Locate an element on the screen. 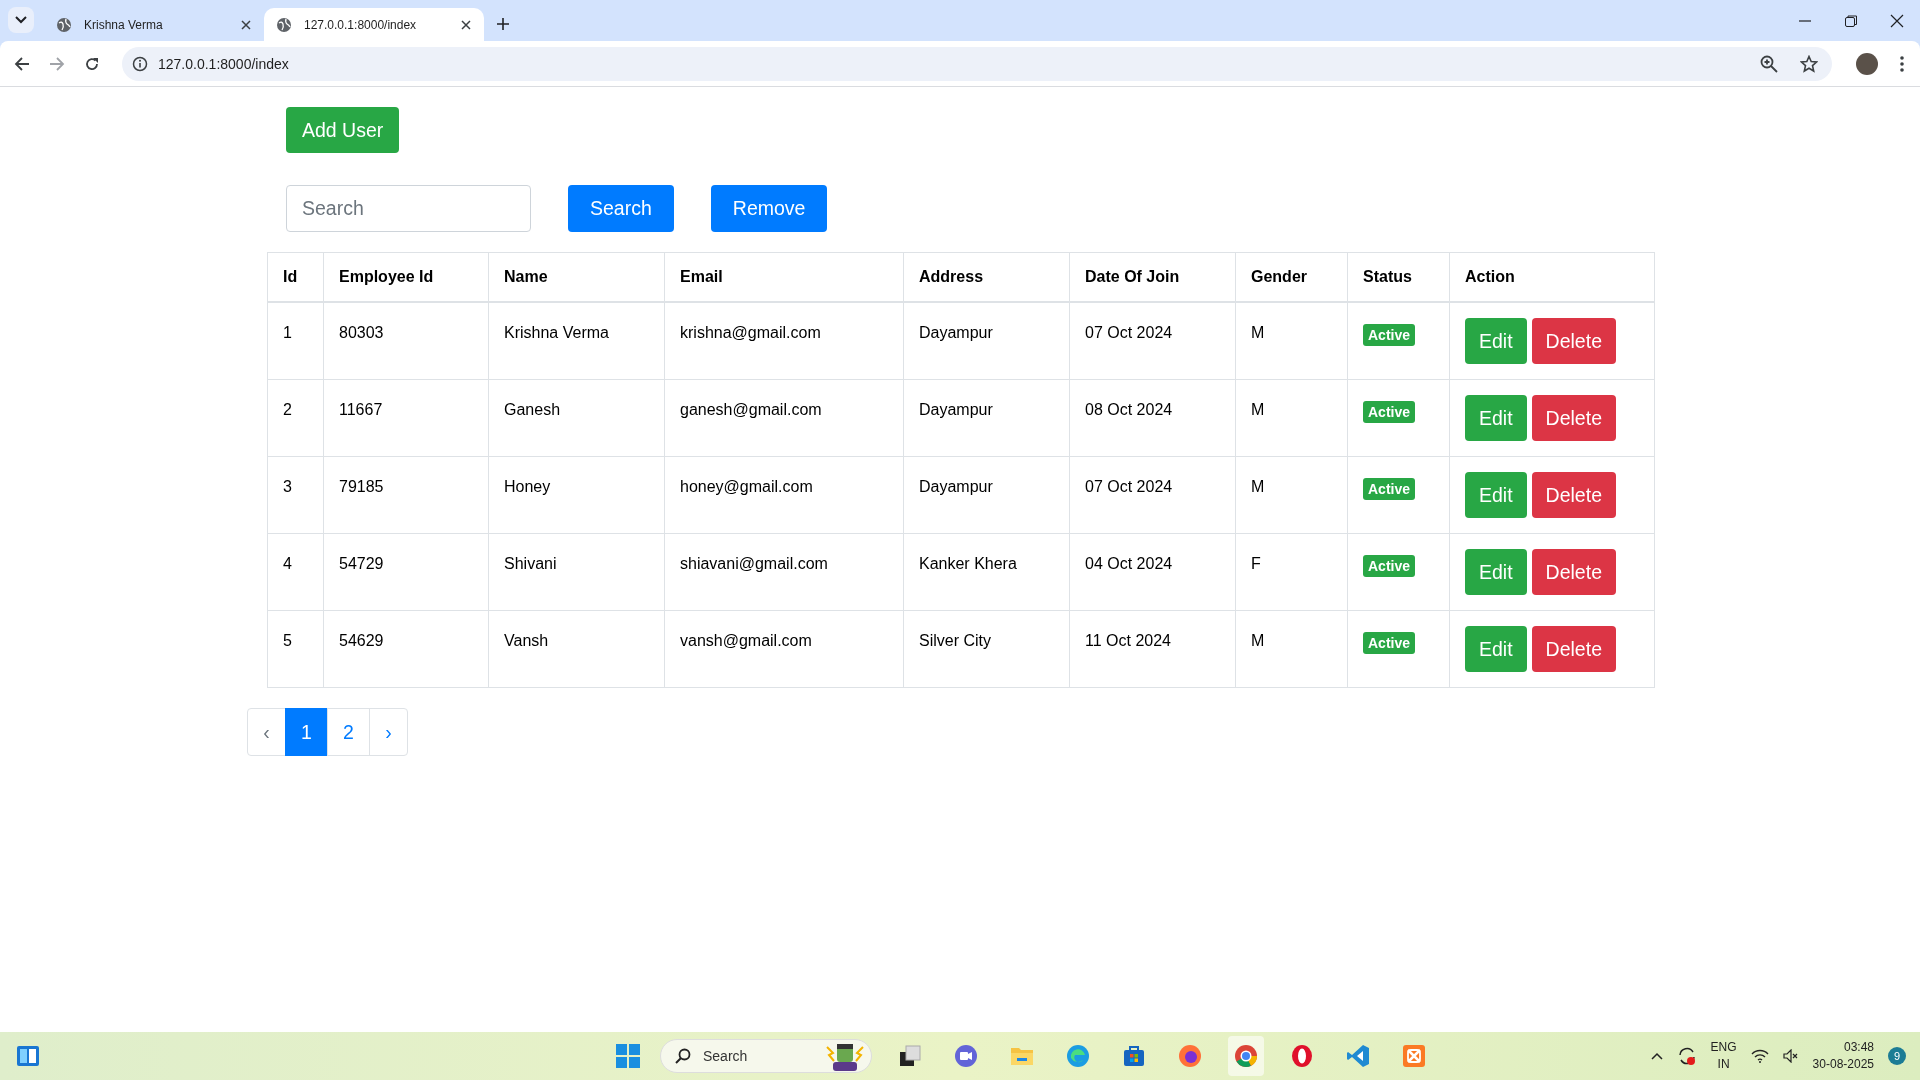 This screenshot has width=1920, height=1080. table-cell: 07 Oct 2024 is located at coordinates (1152, 495).